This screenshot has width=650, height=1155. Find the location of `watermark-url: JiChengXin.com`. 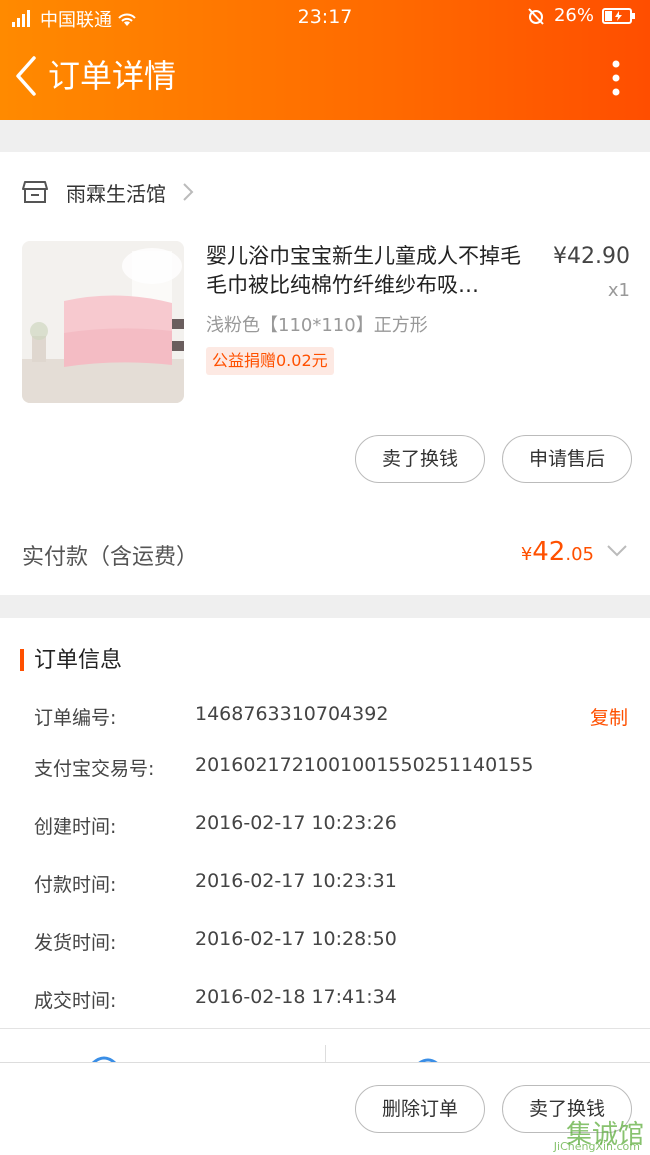

watermark-url: JiChengXin.com is located at coordinates (596, 1146).